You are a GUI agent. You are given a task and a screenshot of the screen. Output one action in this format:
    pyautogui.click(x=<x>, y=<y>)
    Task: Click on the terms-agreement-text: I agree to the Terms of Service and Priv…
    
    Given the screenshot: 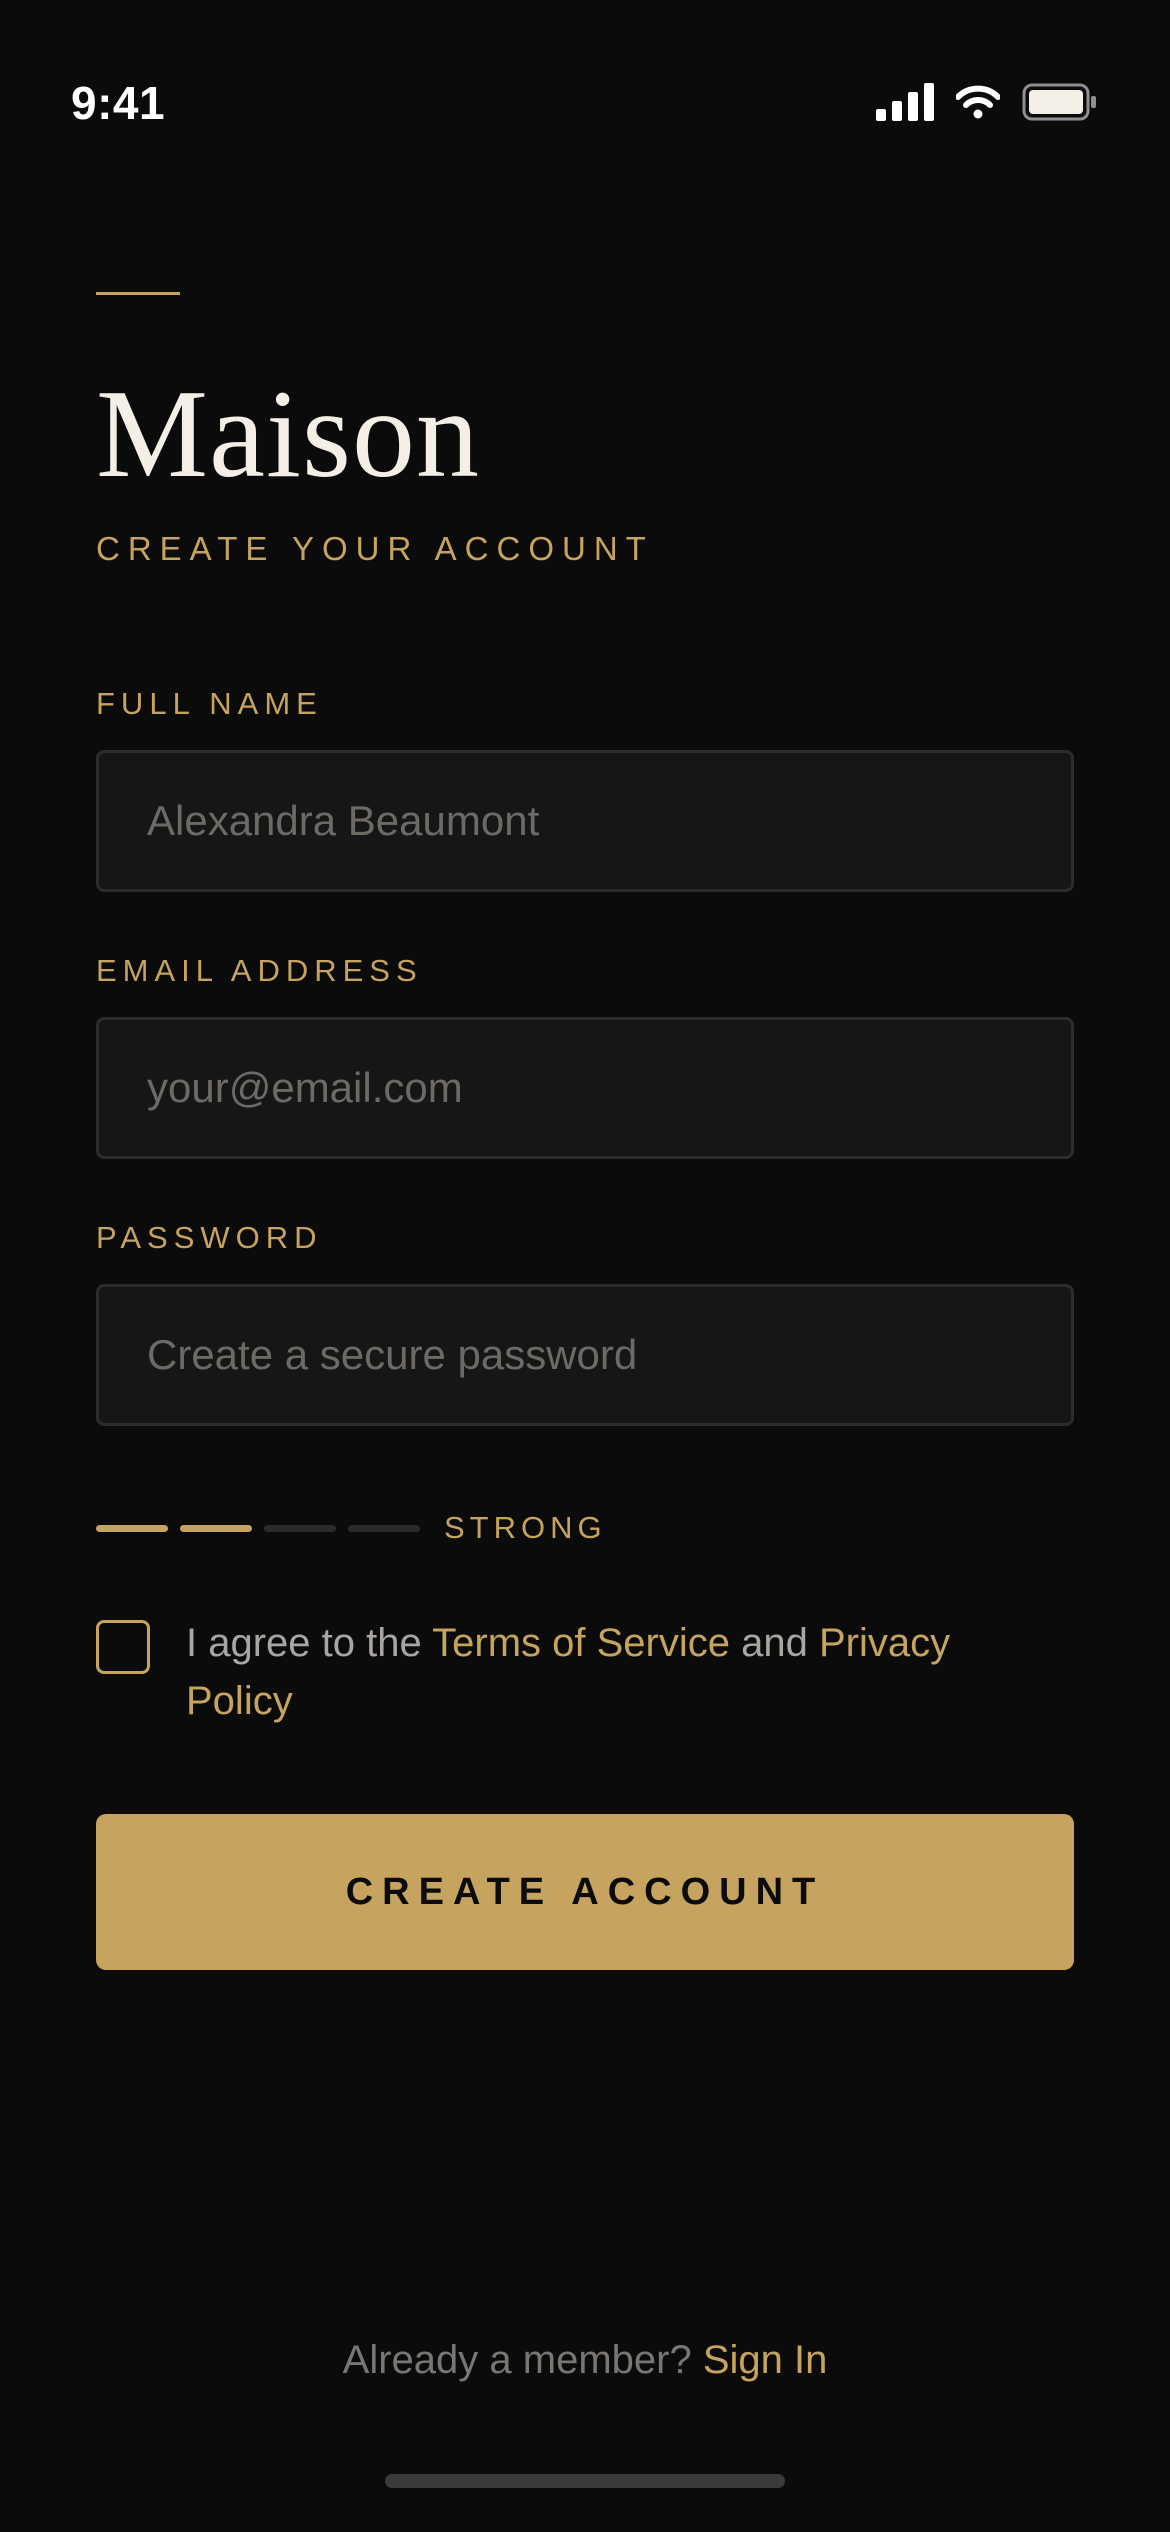 What is the action you would take?
    pyautogui.click(x=616, y=1672)
    